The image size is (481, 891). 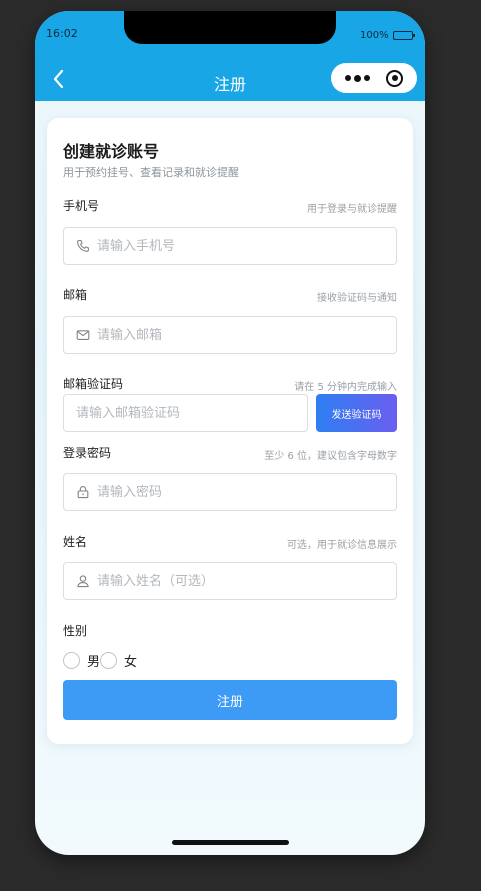 What do you see at coordinates (75, 295) in the screenshot?
I see `email-label: 邮箱` at bounding box center [75, 295].